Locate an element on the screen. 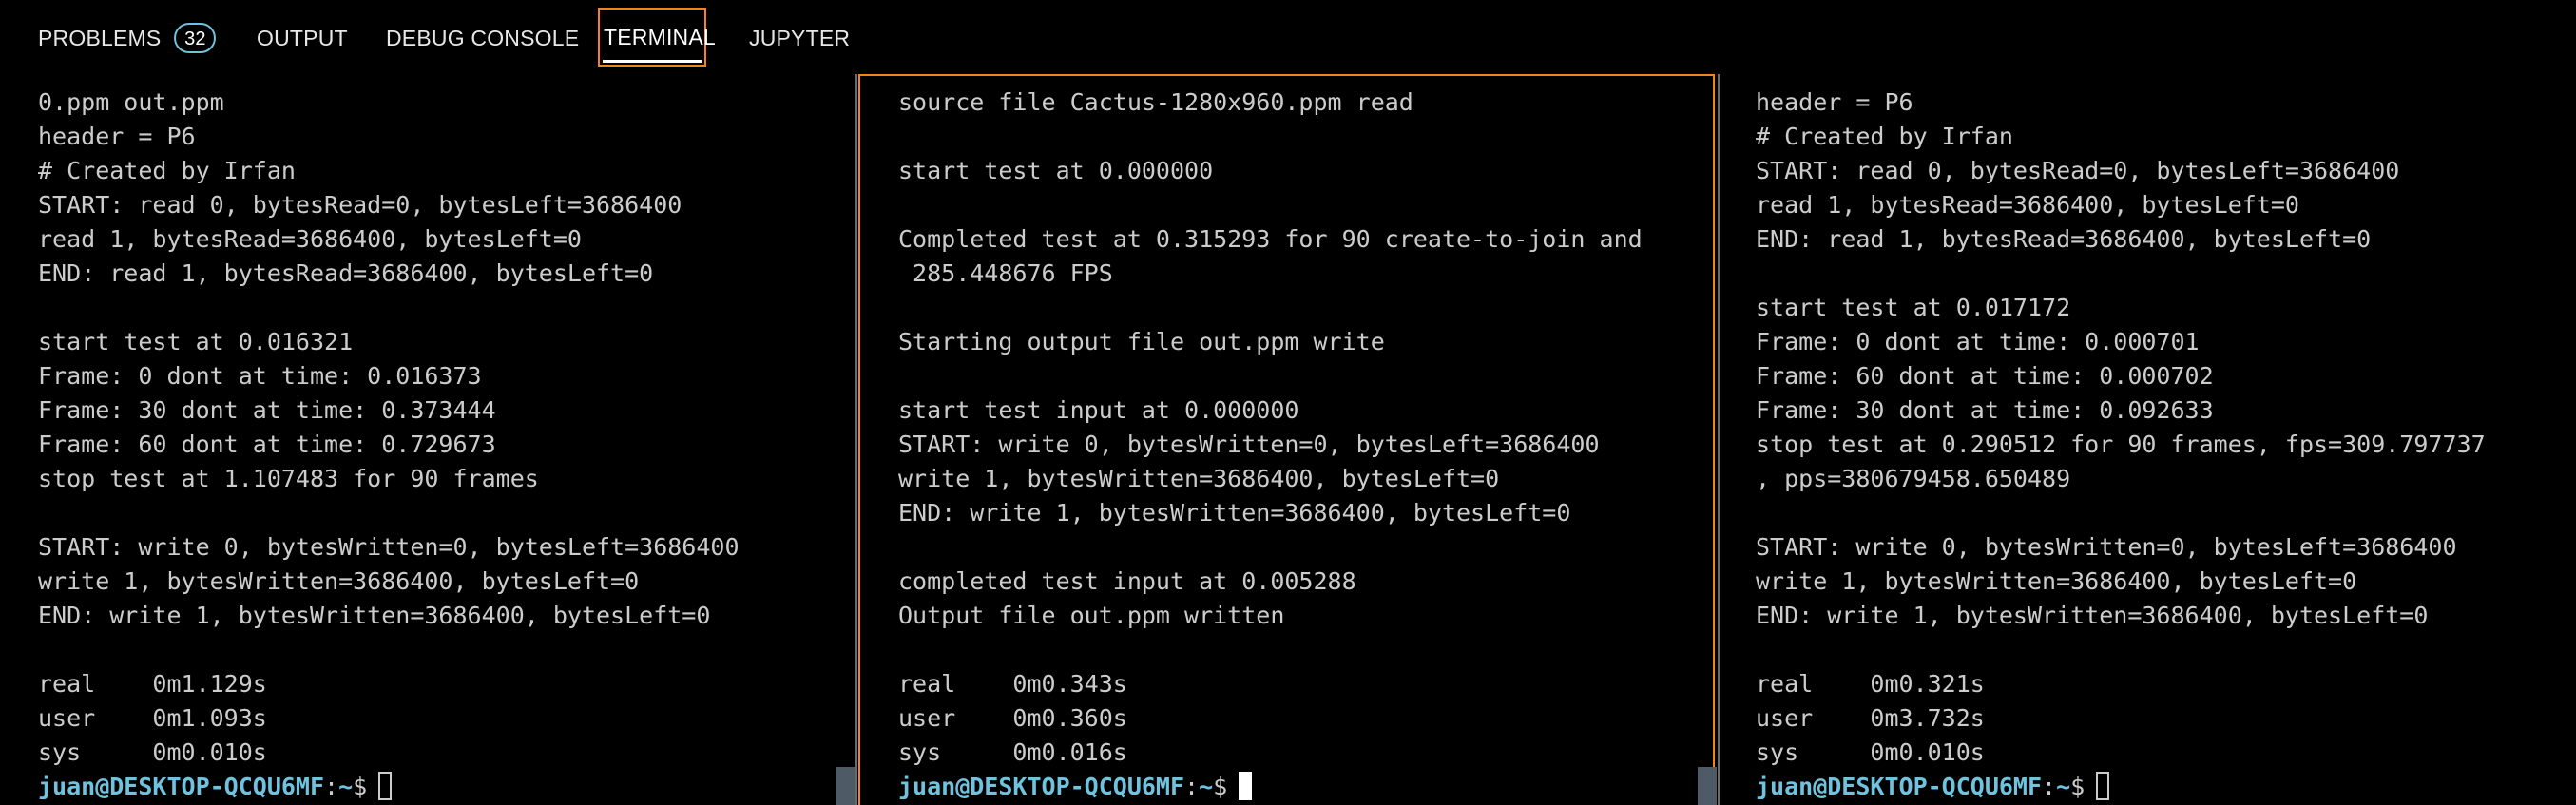 This screenshot has width=2576, height=805. terminal-line: Frame: 30 dont at time: 0.092633 is located at coordinates (1985, 410).